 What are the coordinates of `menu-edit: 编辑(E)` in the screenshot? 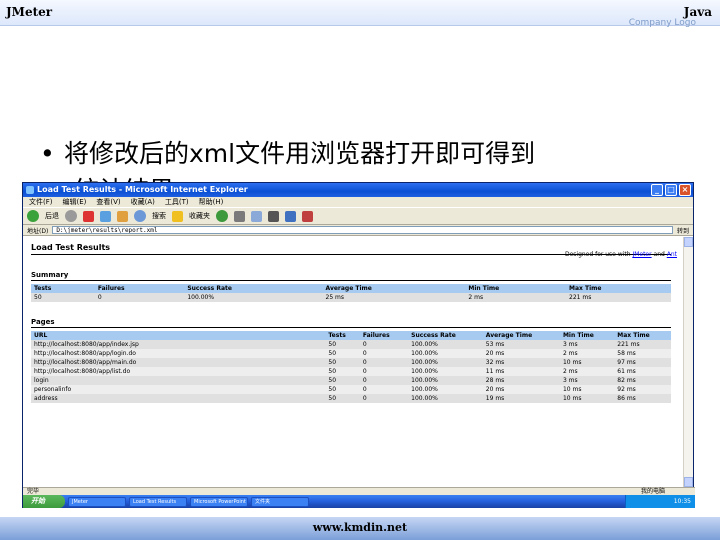 It's located at (75, 202).